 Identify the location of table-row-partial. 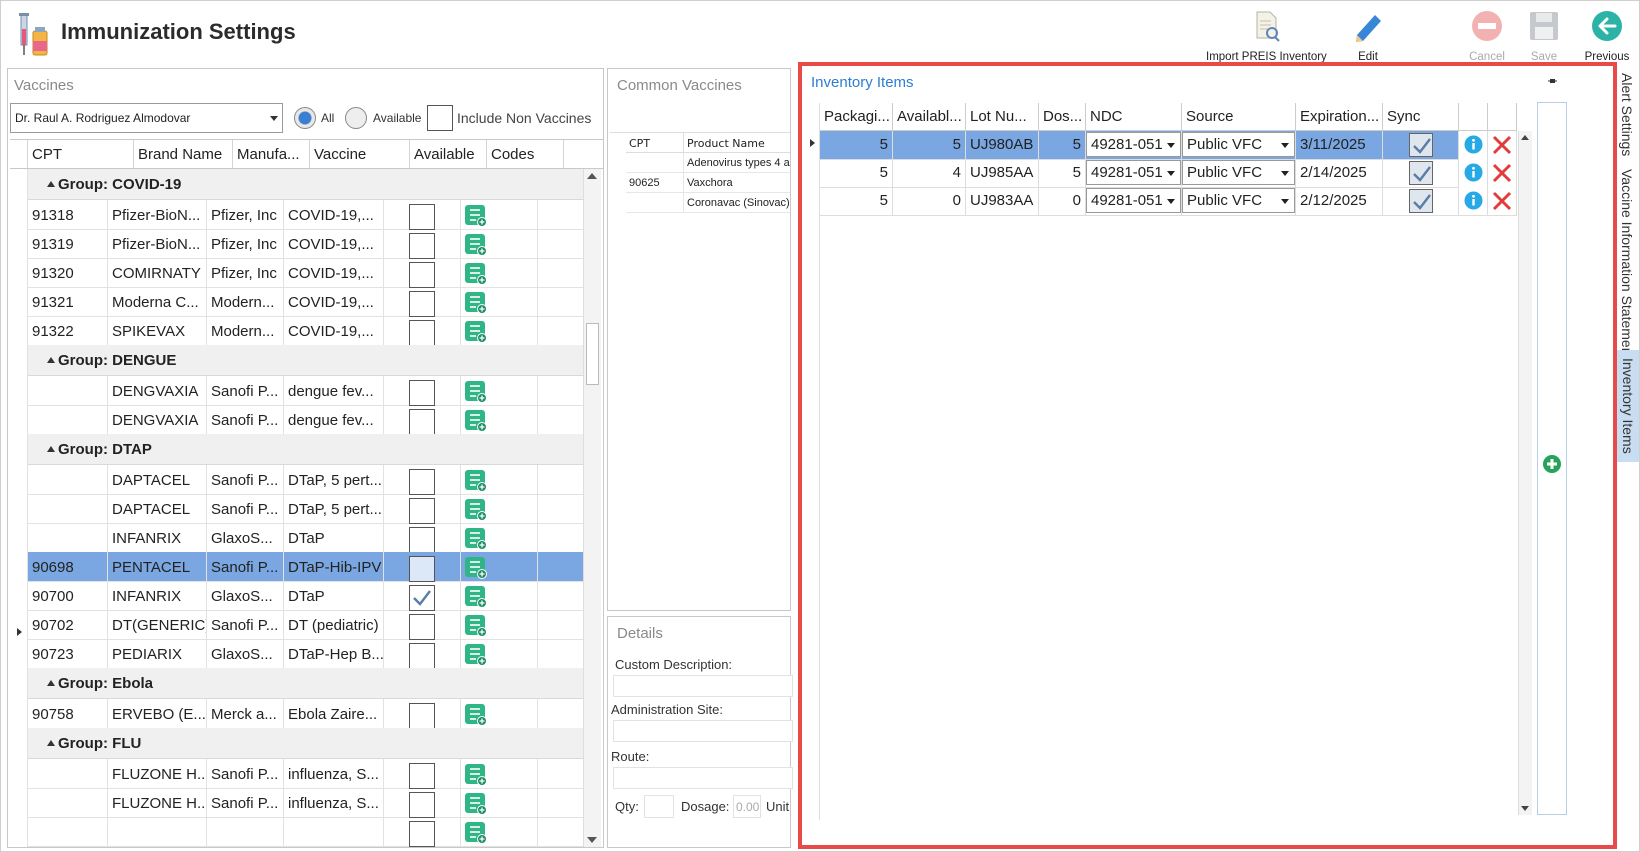
(305, 832).